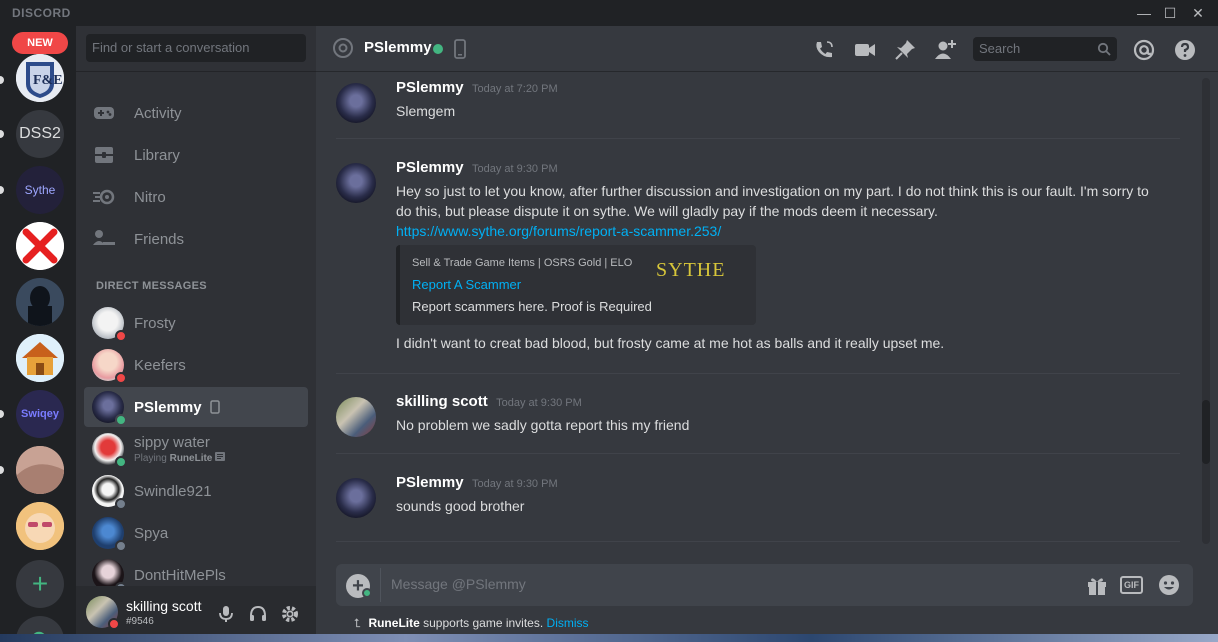  What do you see at coordinates (458, 584) in the screenshot?
I see `message-input: Message @PSlemmy` at bounding box center [458, 584].